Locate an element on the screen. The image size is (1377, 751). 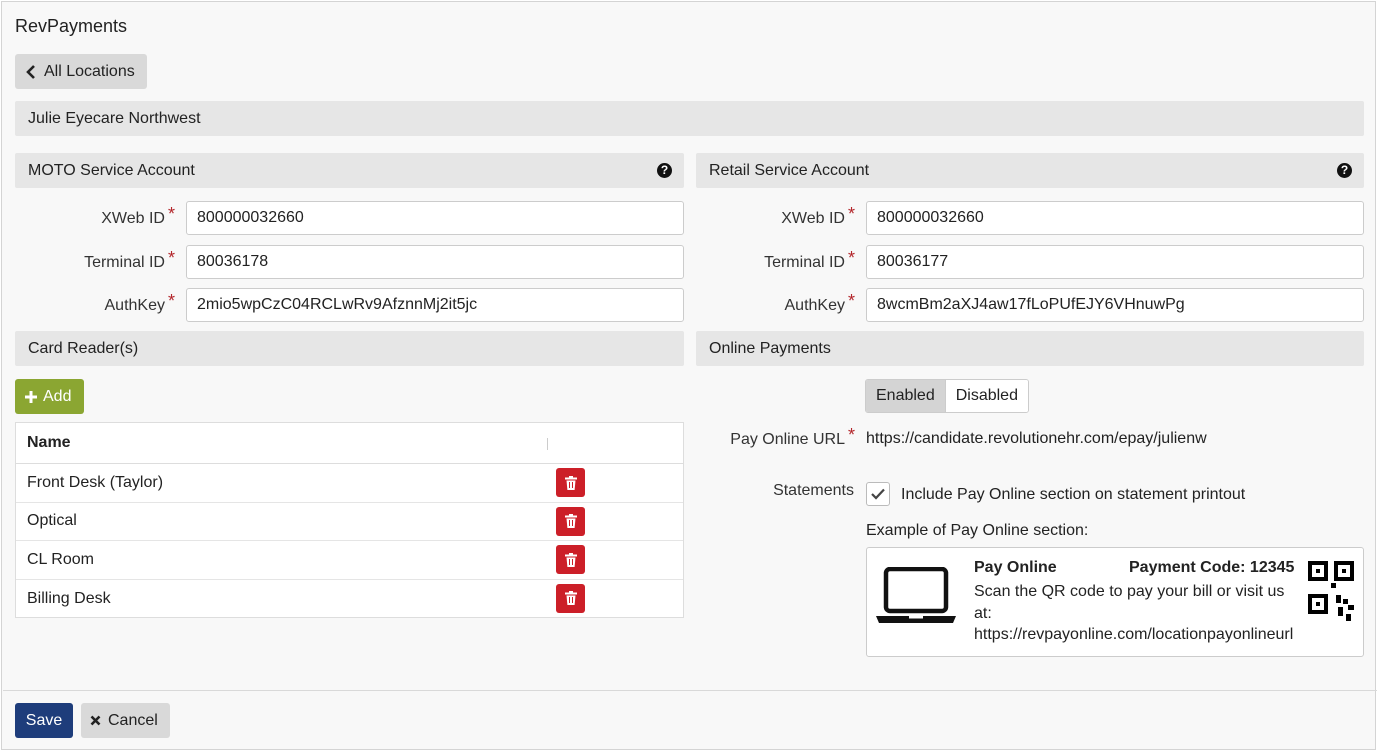
table-row: Optical is located at coordinates (349, 522).